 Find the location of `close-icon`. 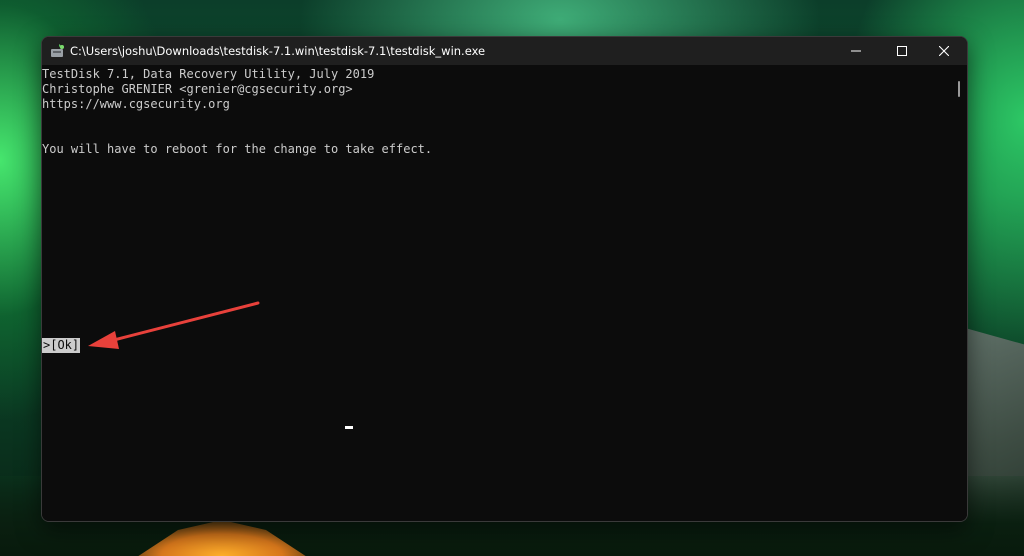

close-icon is located at coordinates (944, 51).